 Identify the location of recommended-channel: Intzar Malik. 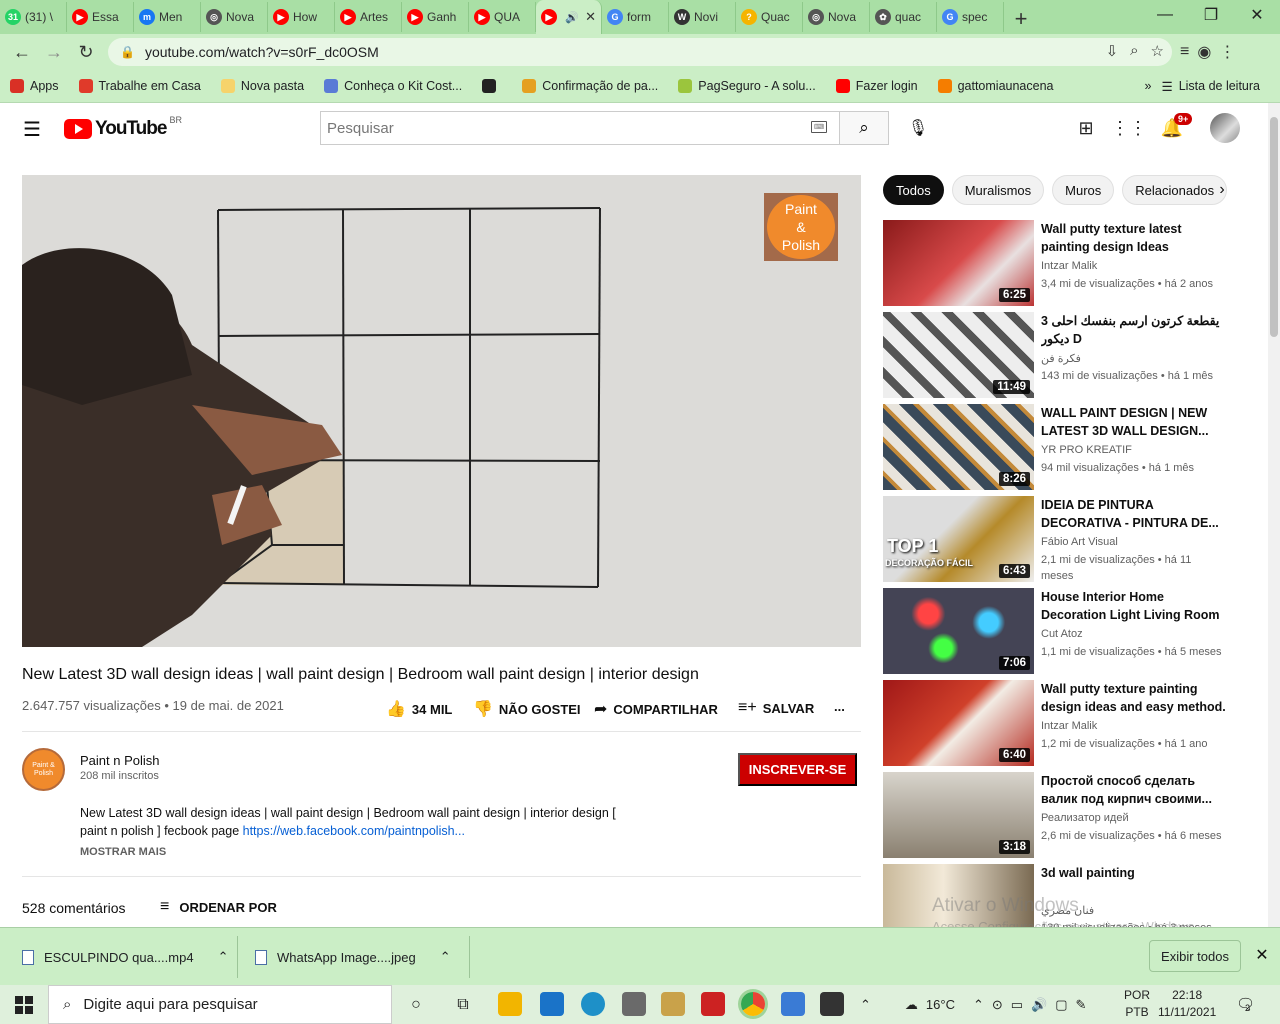
(1069, 726).